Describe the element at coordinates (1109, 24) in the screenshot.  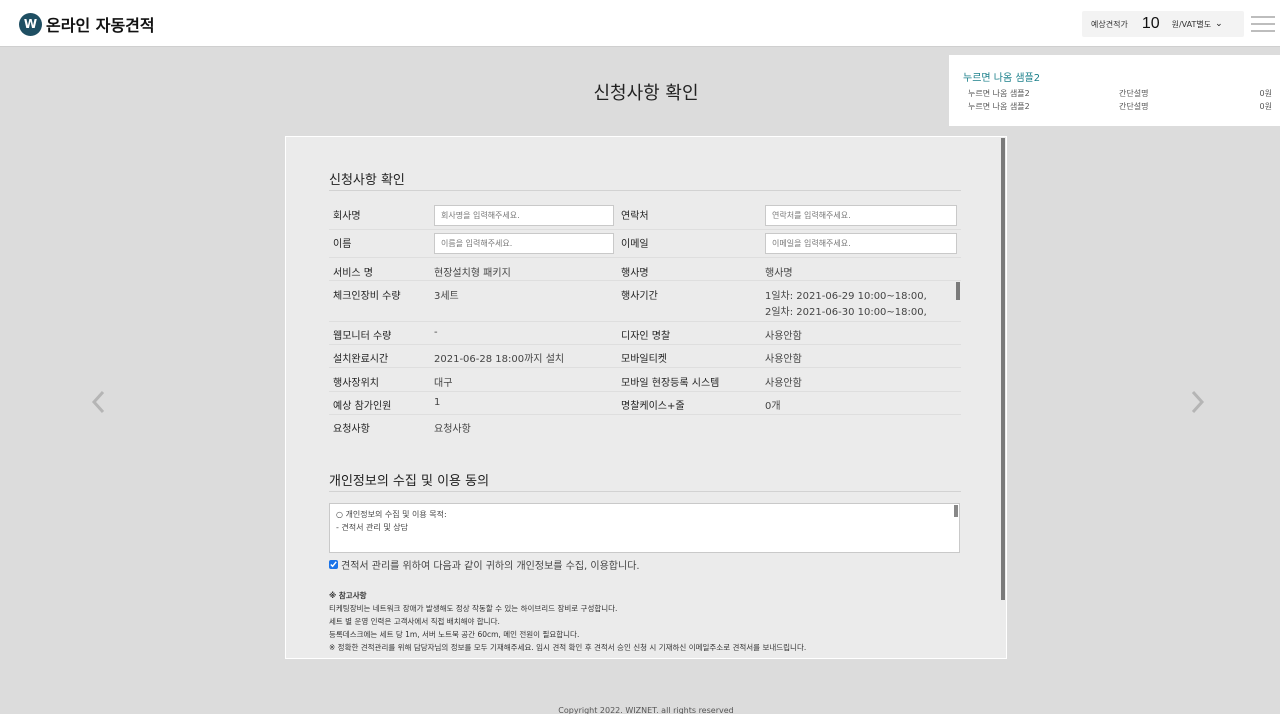
I see `estimate-label: 예상견적가` at that location.